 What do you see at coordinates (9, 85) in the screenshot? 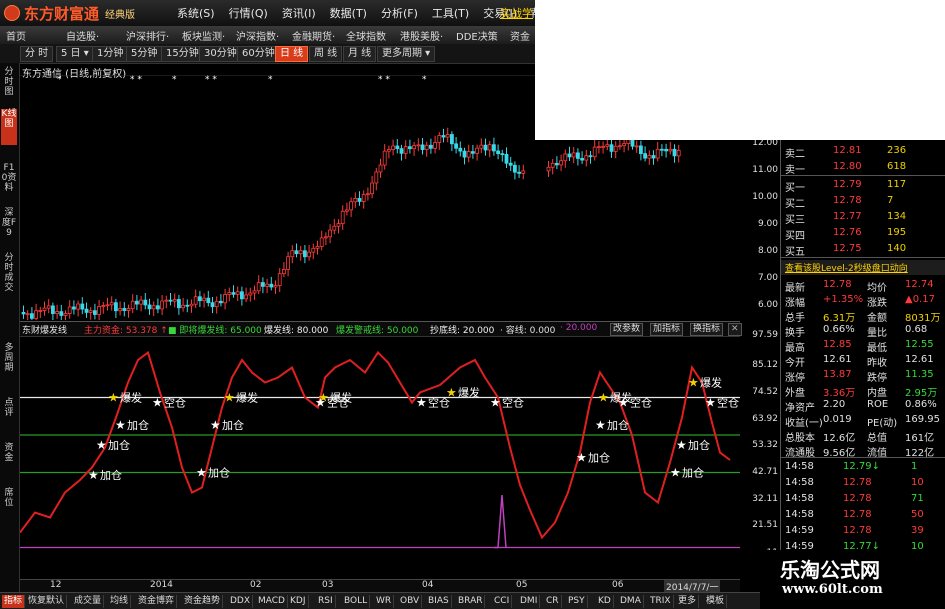
I see `tab-intraday: 分时图` at bounding box center [9, 85].